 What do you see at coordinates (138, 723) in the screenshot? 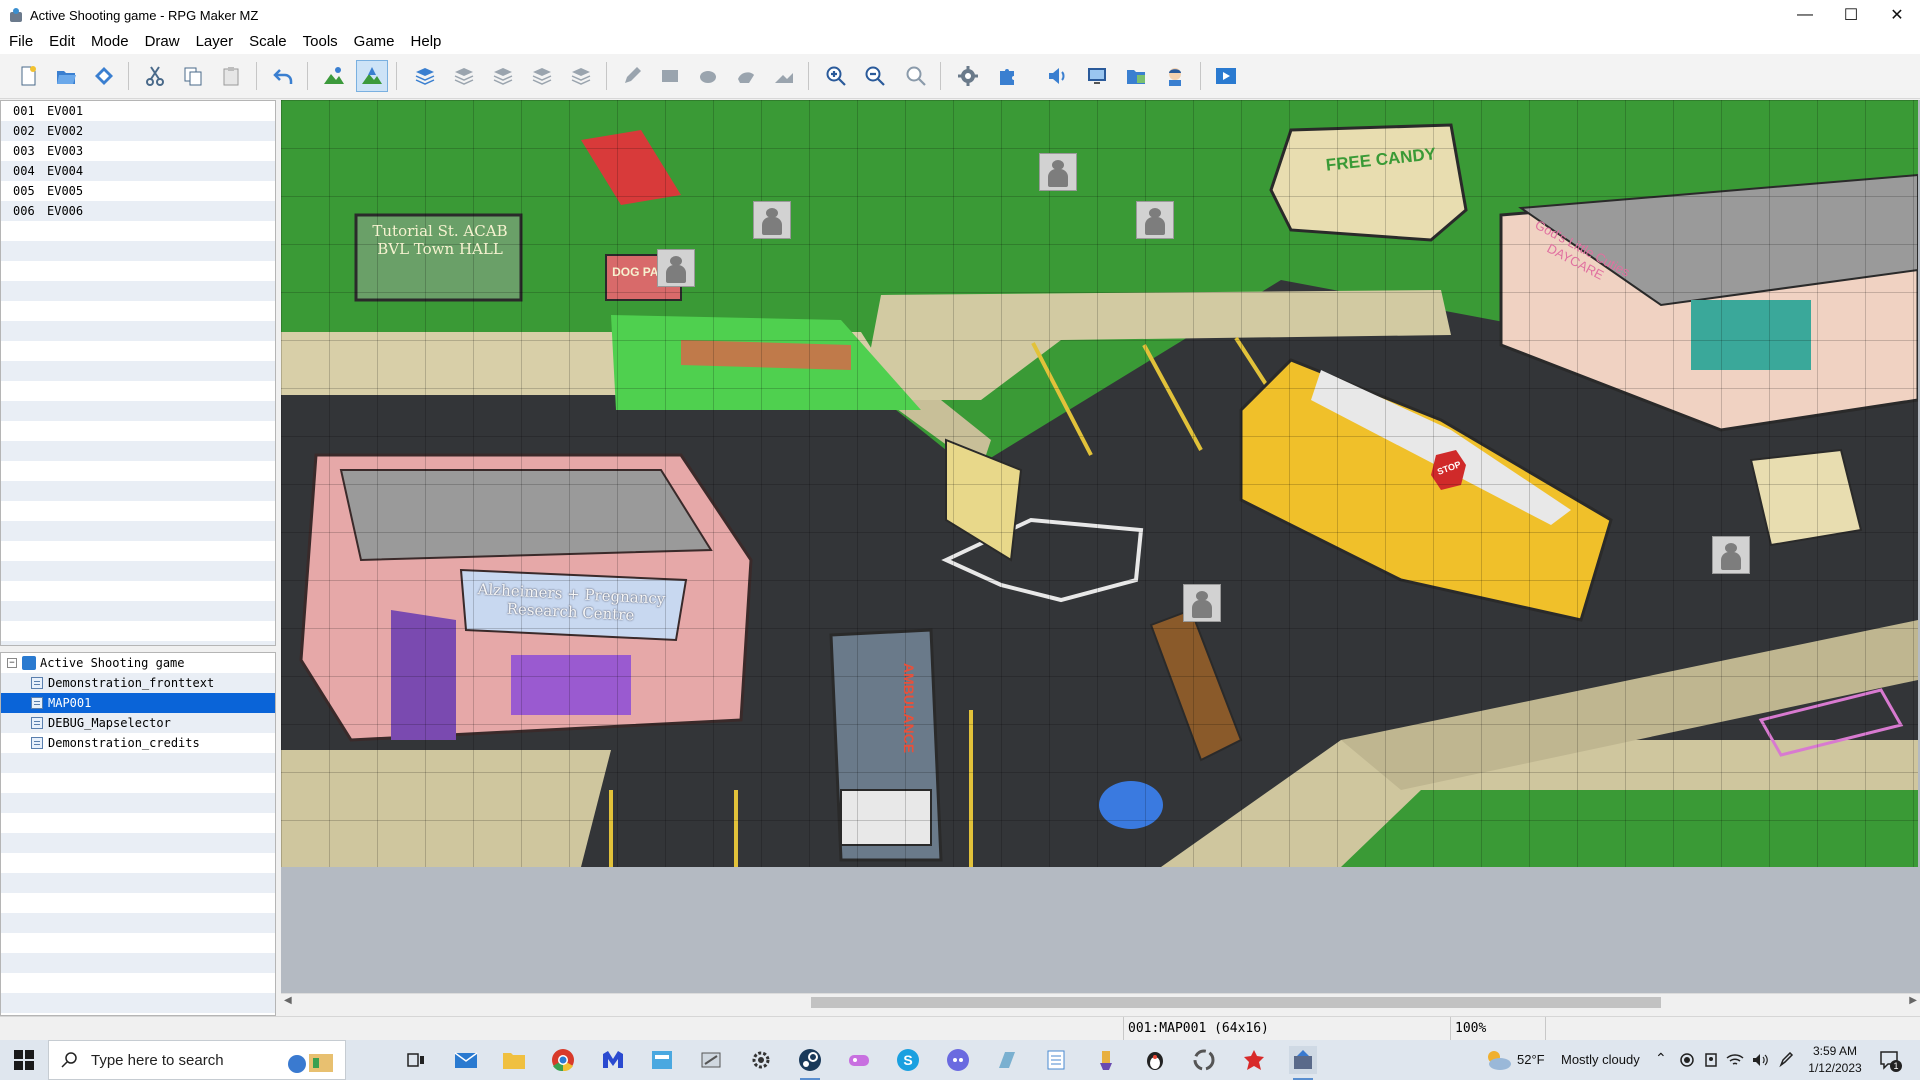
I see `map-tree-item: DEBUG_Mapselector` at bounding box center [138, 723].